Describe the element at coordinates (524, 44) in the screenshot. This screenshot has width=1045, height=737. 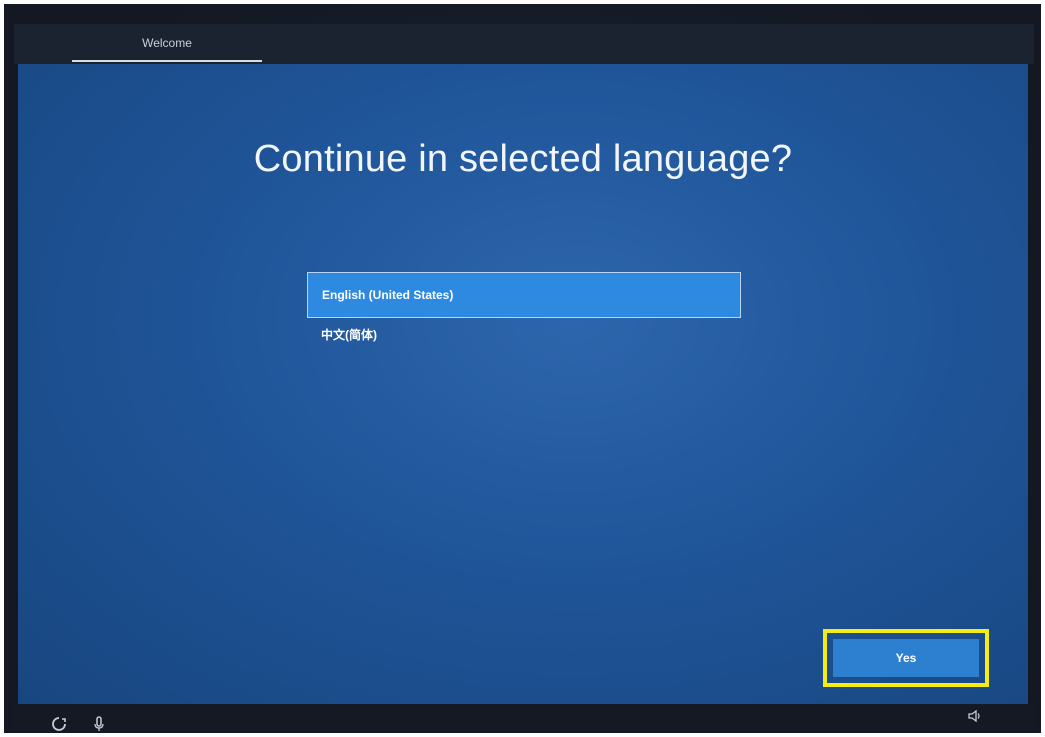
I see `top-tab-bar: Welcome` at that location.